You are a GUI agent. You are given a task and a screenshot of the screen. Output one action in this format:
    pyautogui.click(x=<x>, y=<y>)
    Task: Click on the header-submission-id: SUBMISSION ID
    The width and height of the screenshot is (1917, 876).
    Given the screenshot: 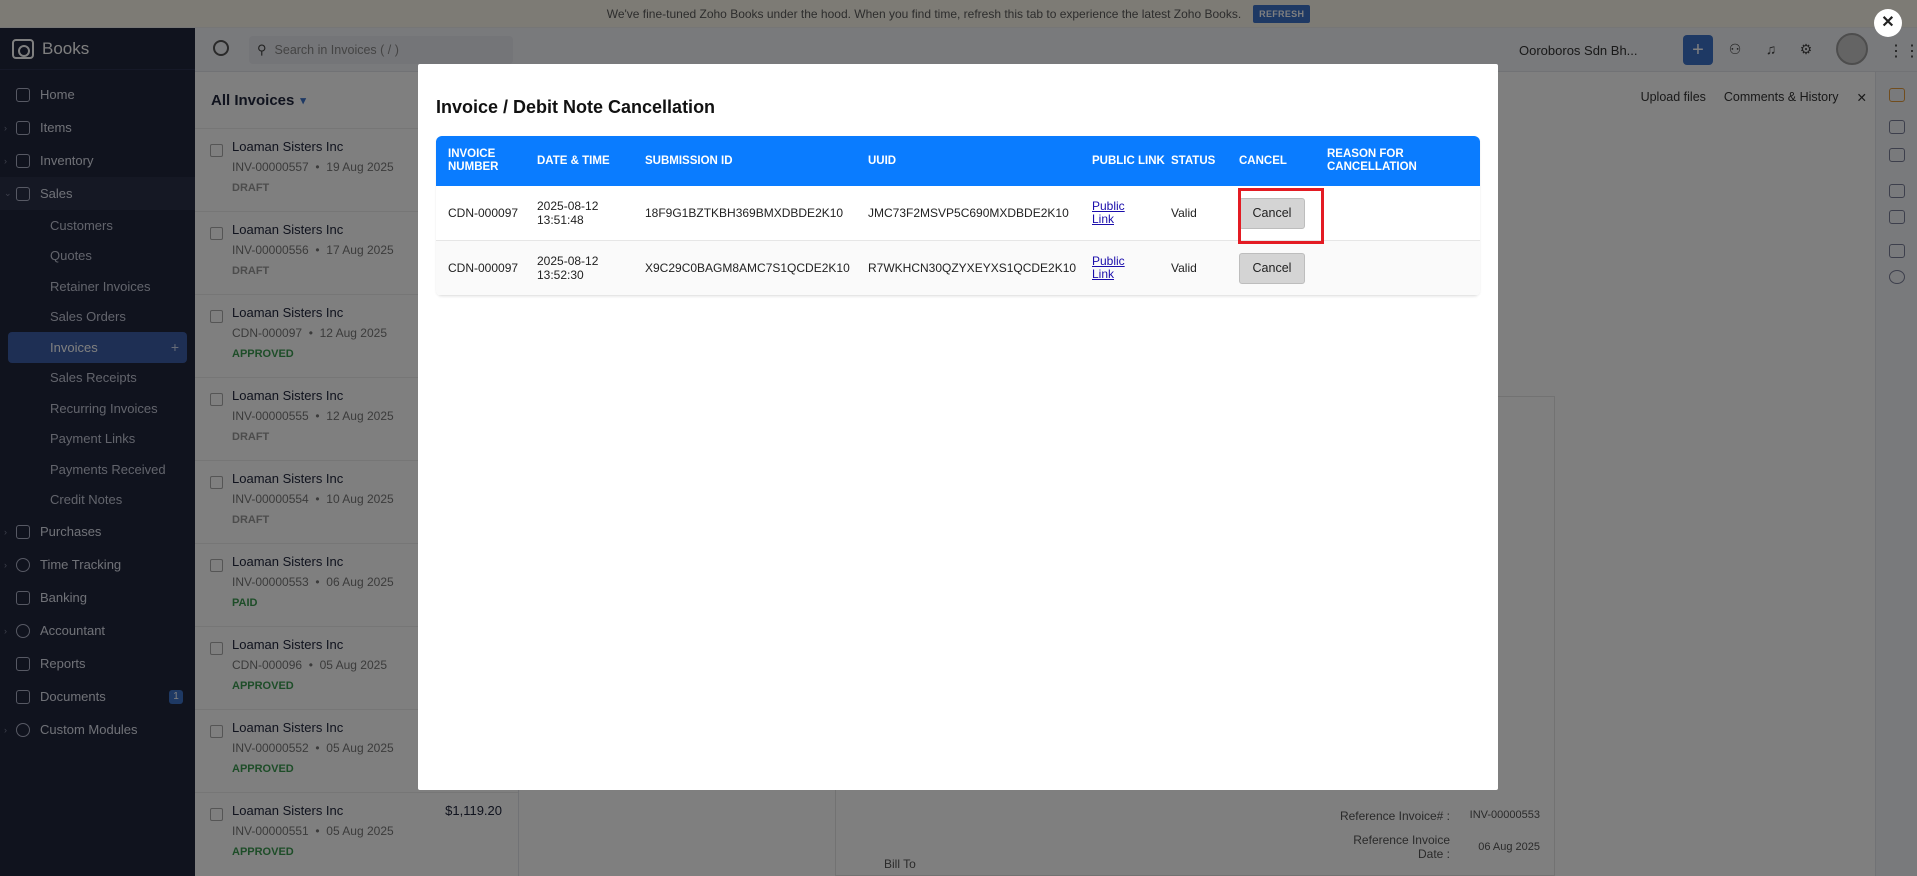 What is the action you would take?
    pyautogui.click(x=689, y=160)
    